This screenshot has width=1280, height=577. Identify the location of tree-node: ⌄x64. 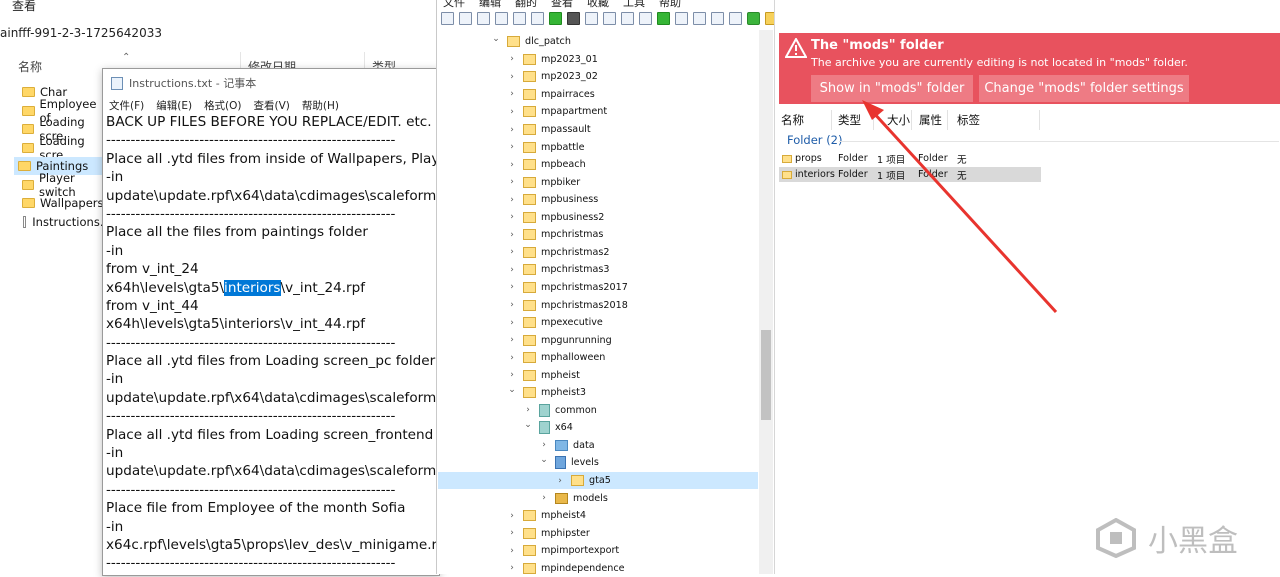
(548, 428).